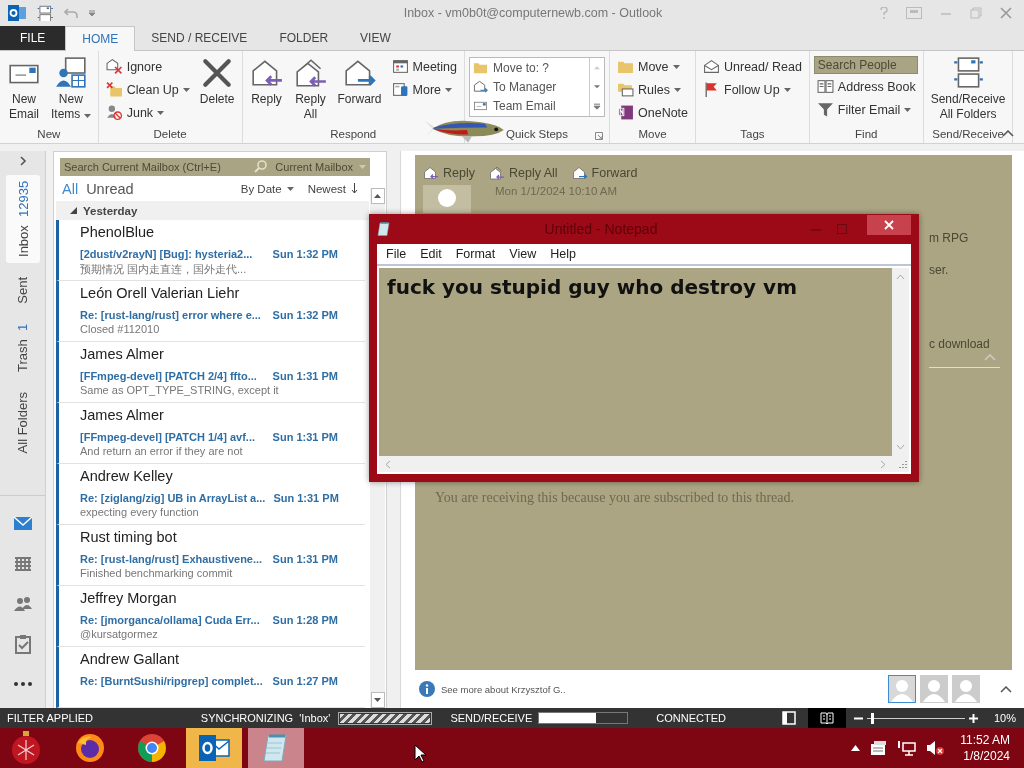 The image size is (1024, 768). What do you see at coordinates (431, 173) in the screenshot?
I see `reply-icon` at bounding box center [431, 173].